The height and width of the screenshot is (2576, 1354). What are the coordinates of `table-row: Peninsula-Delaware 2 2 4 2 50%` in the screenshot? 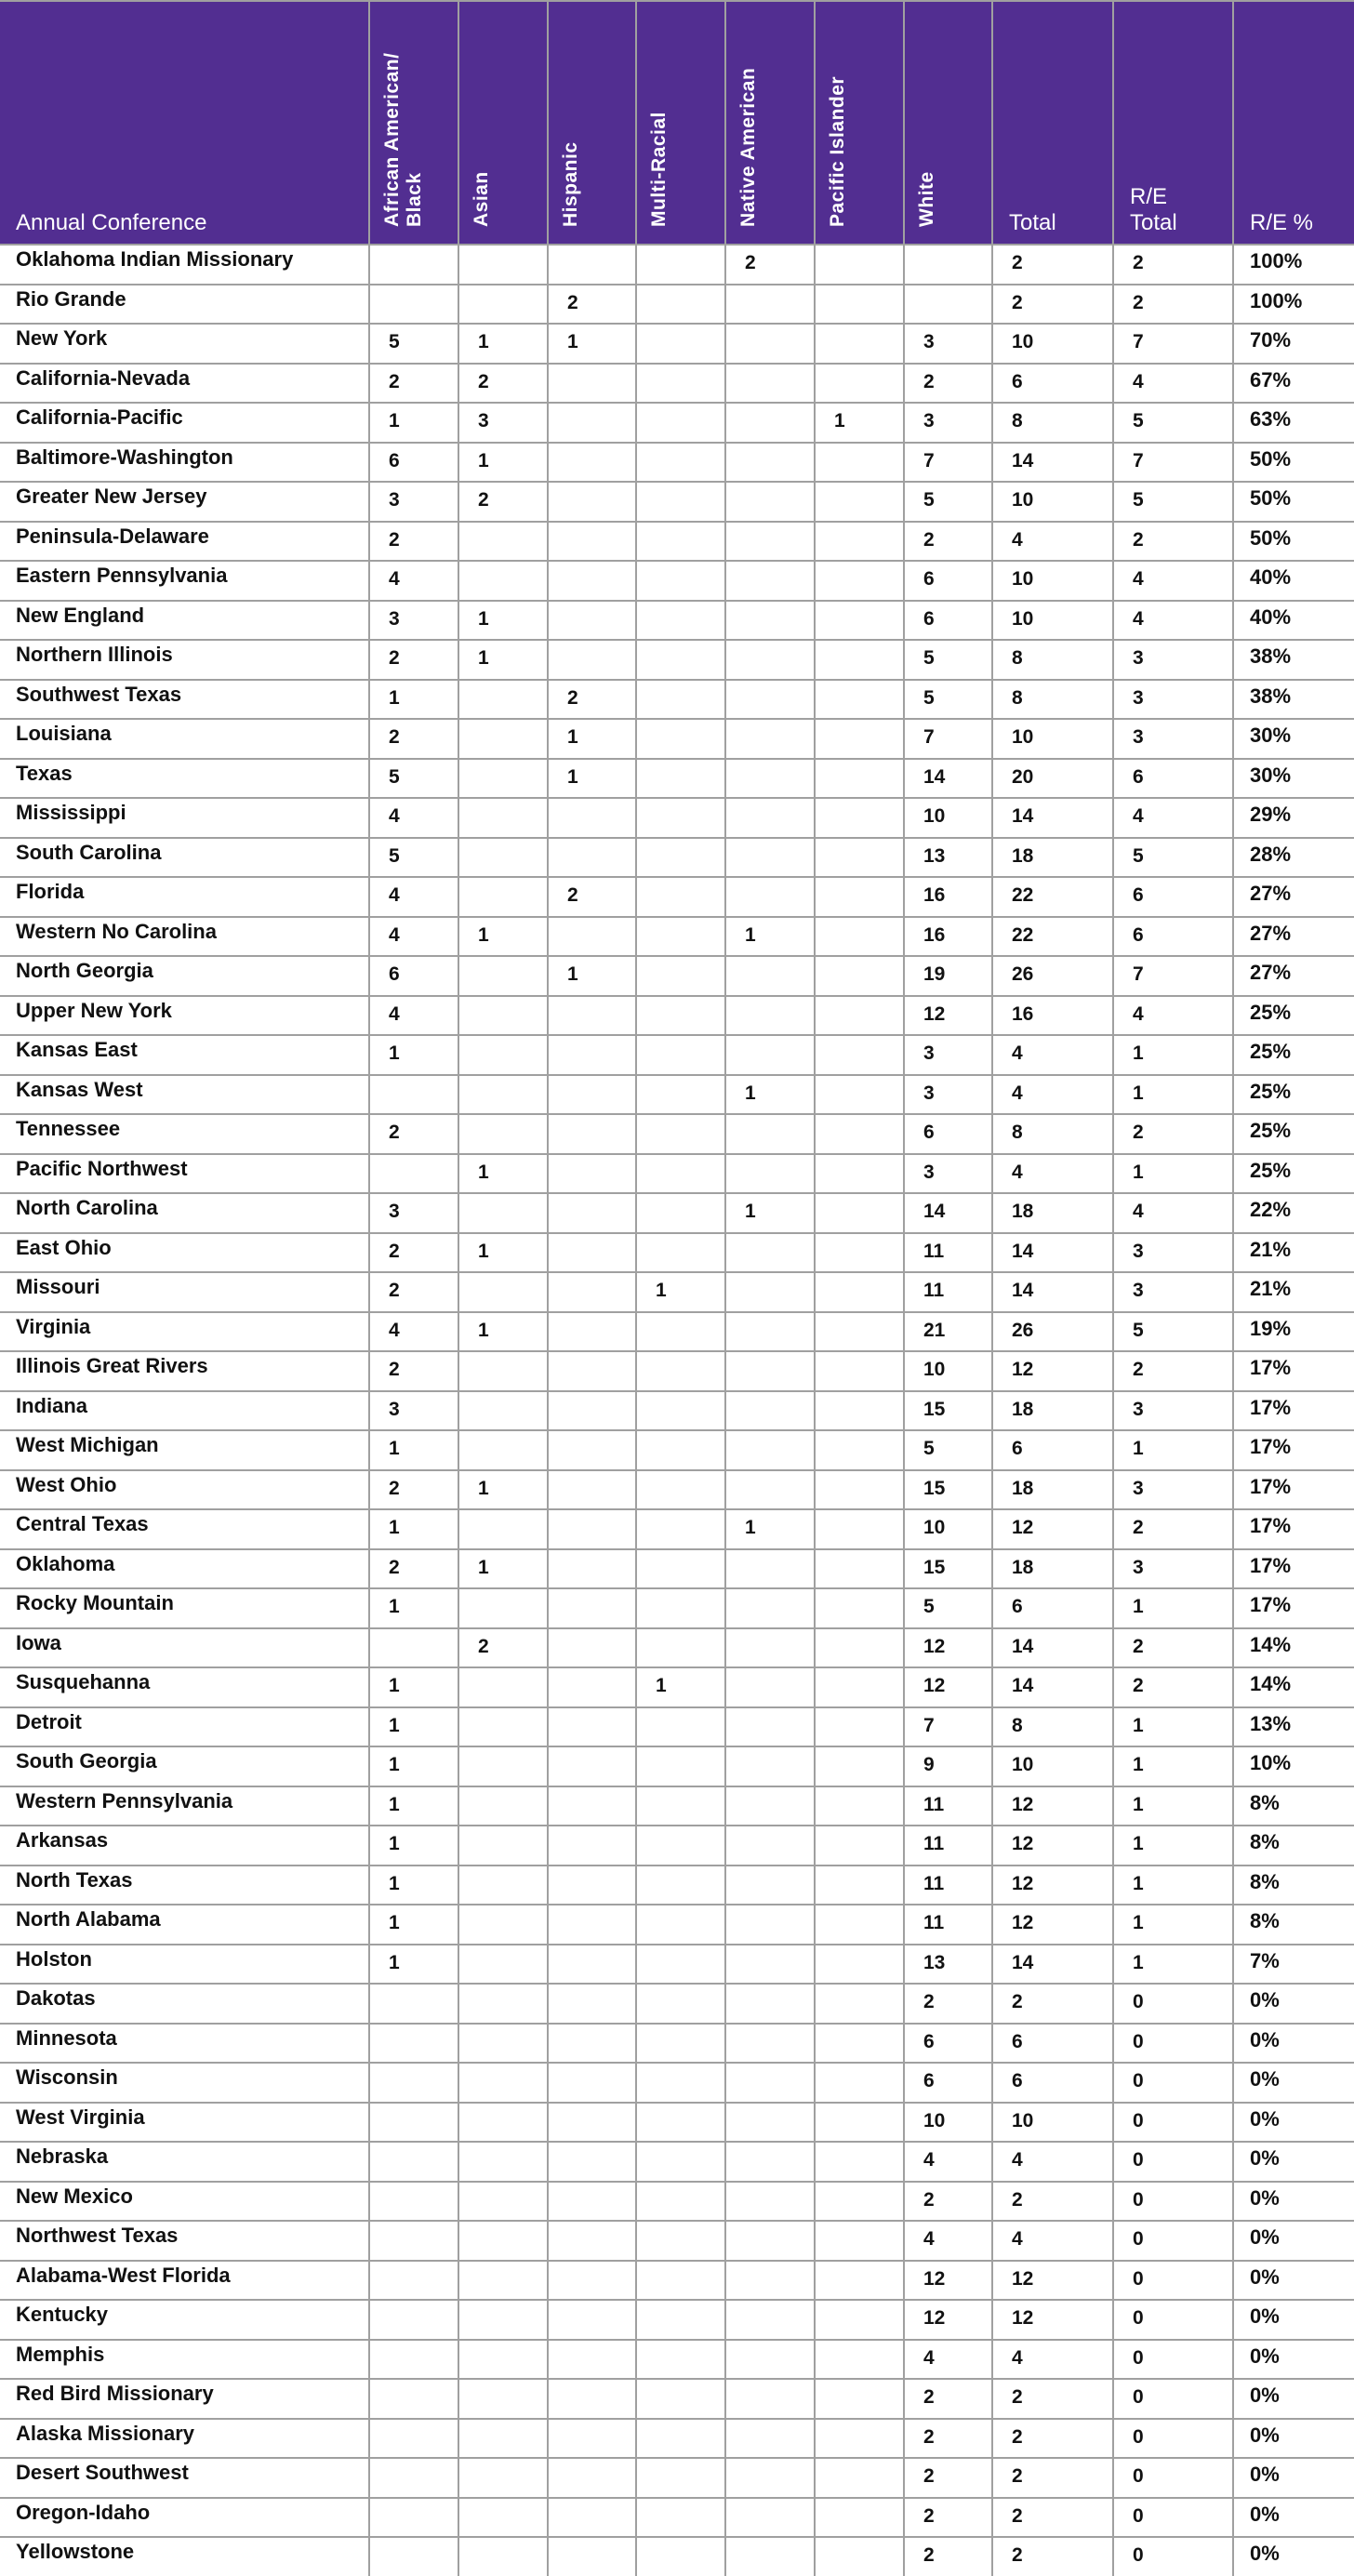 It's located at (677, 541).